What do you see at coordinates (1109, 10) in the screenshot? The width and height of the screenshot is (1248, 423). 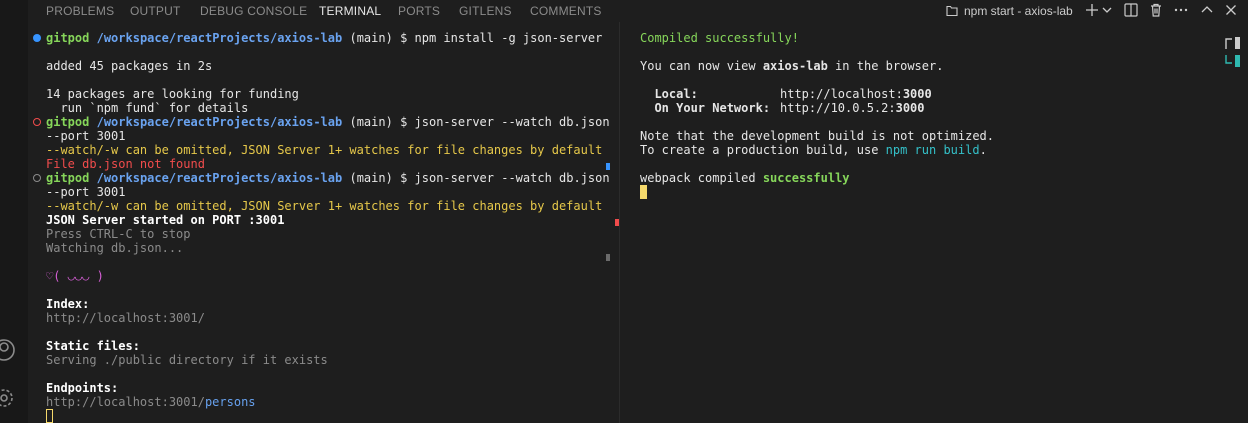 I see `chevron-down-icon` at bounding box center [1109, 10].